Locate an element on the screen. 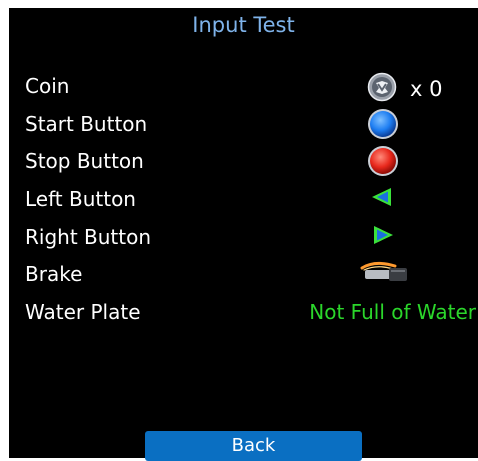  start-button-icon is located at coordinates (383, 124).